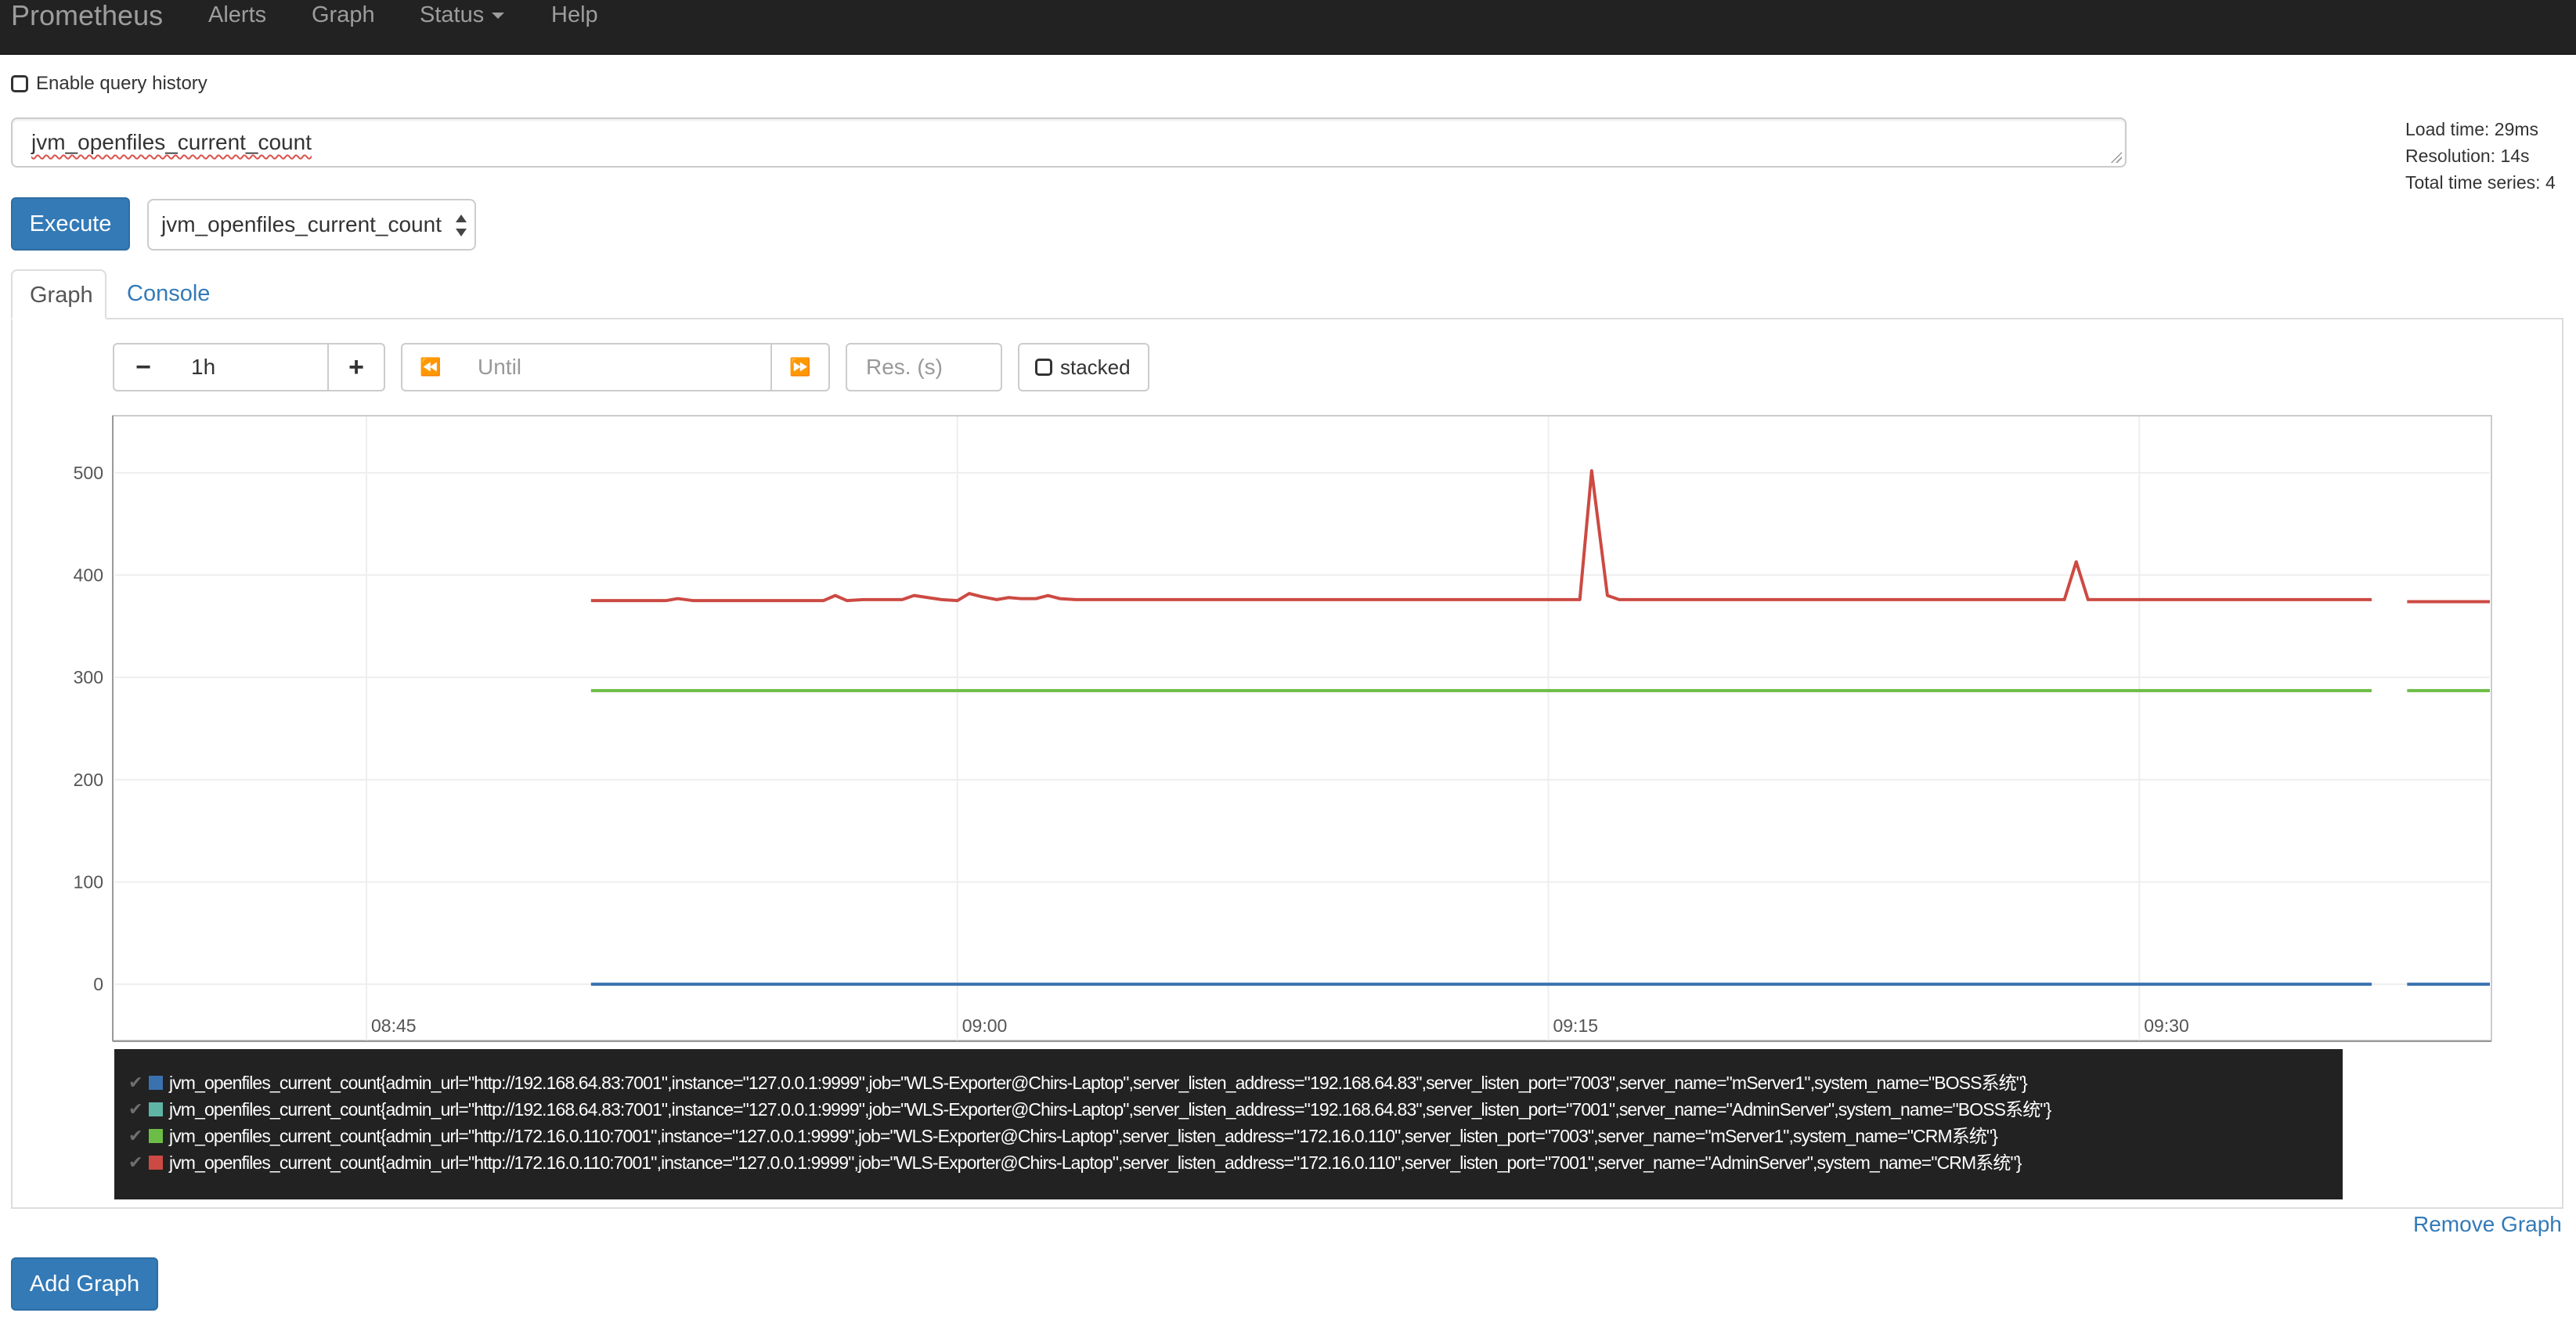 This screenshot has width=2576, height=1320. What do you see at coordinates (88, 881) in the screenshot?
I see `y-tick-label: 100` at bounding box center [88, 881].